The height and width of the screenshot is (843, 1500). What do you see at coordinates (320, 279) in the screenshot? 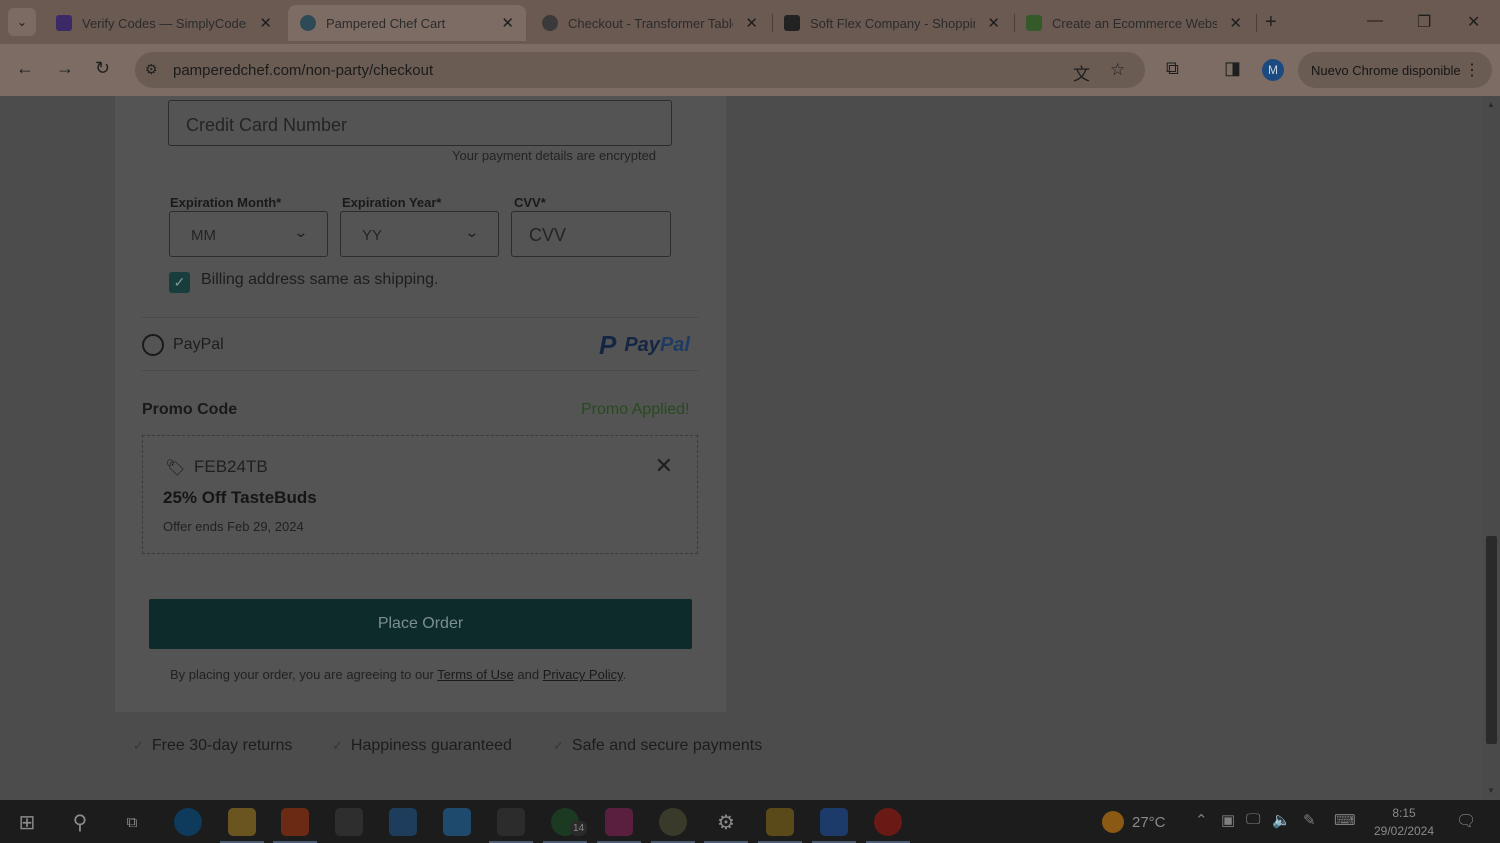
I see `billing-same-label: Billing address same as shipping.` at bounding box center [320, 279].